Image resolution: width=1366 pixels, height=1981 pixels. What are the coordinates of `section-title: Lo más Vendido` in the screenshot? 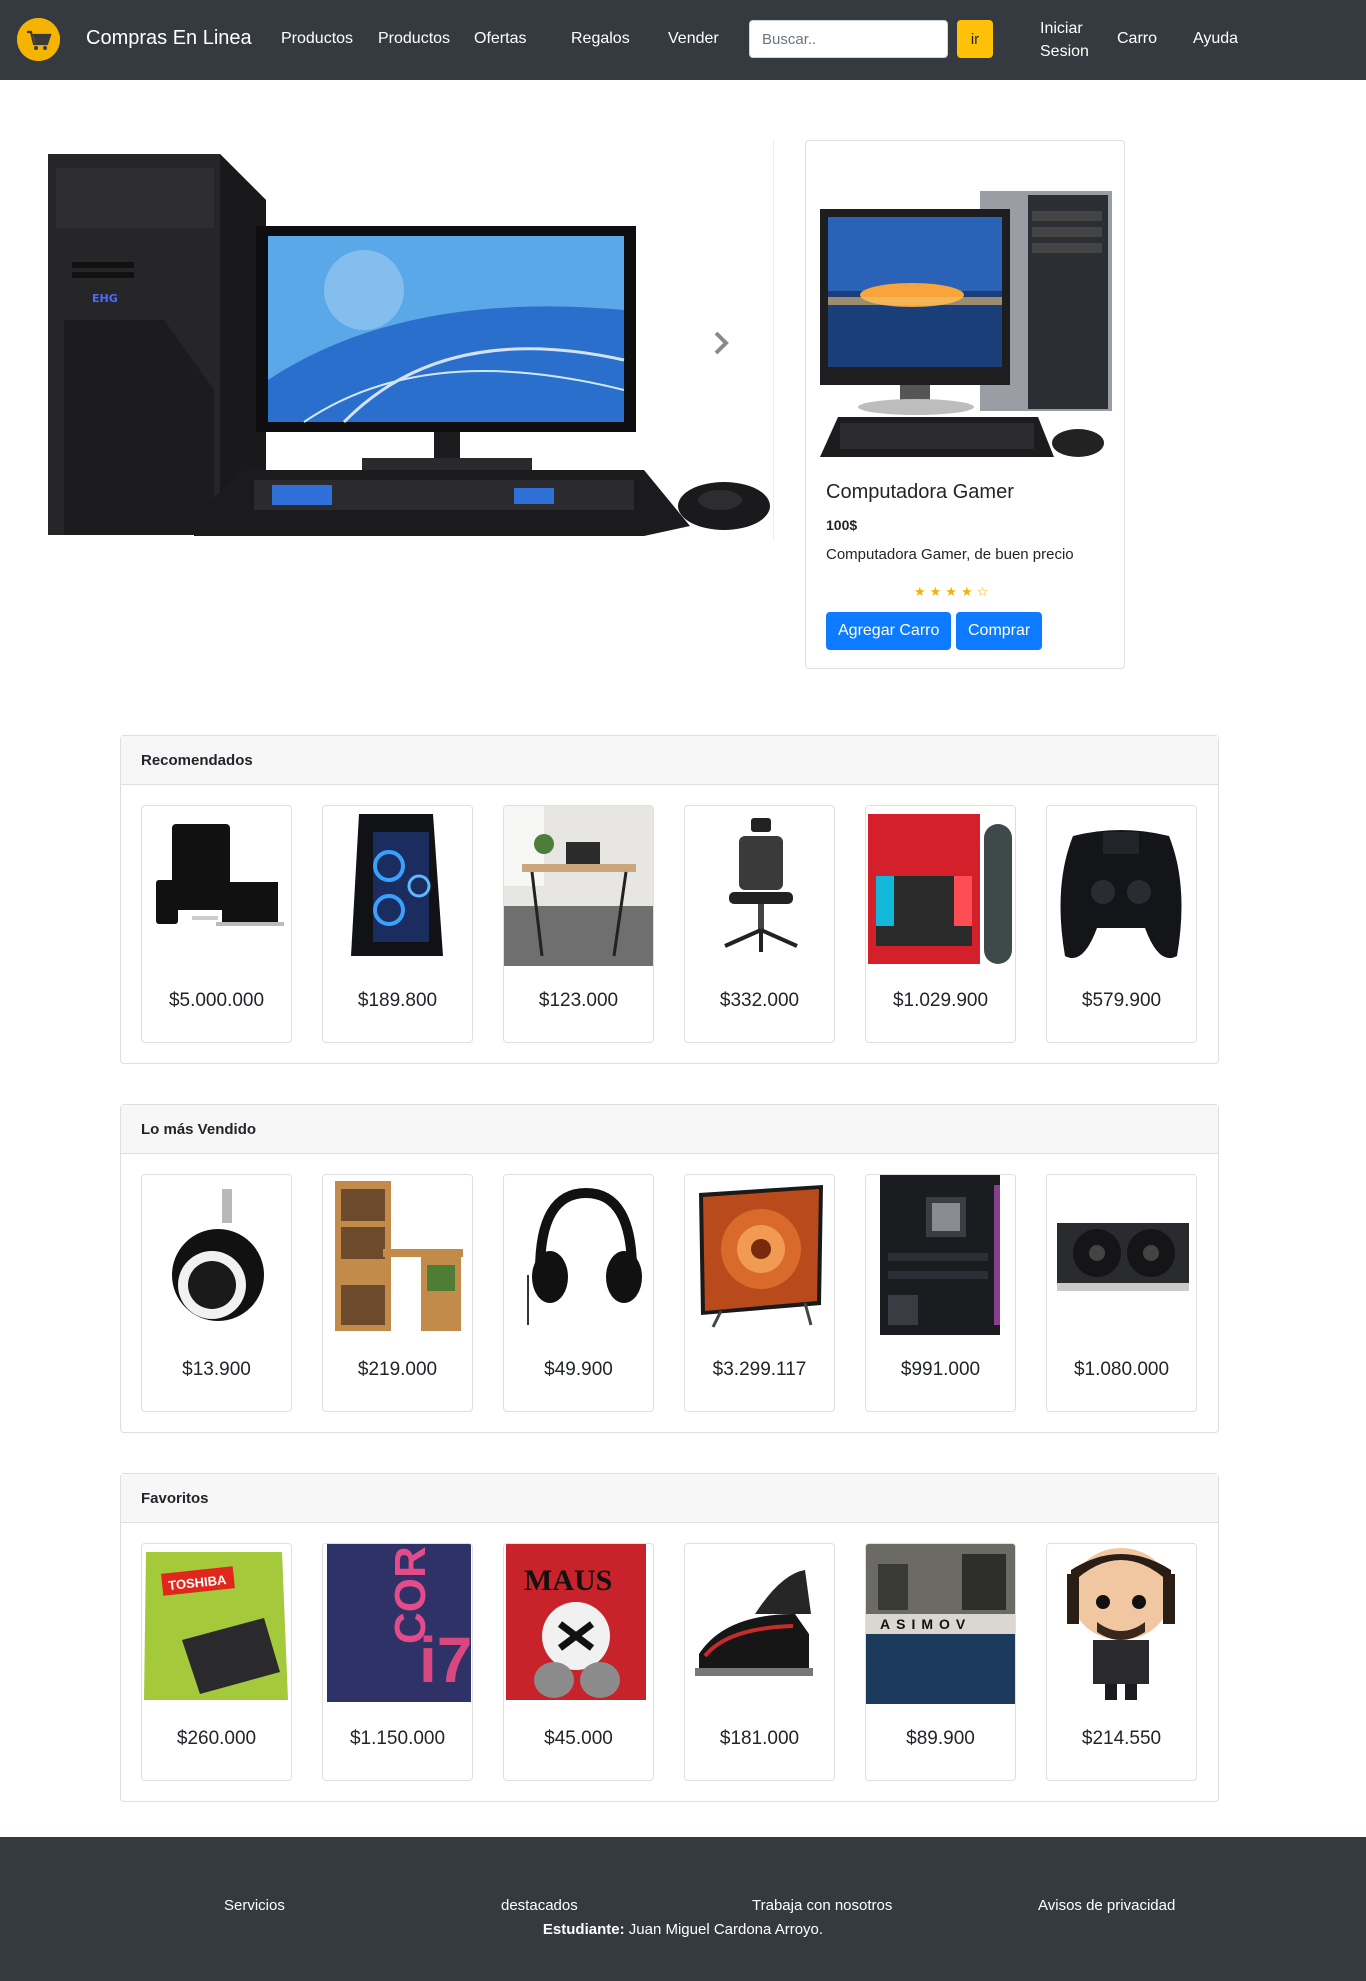 It's located at (199, 1129).